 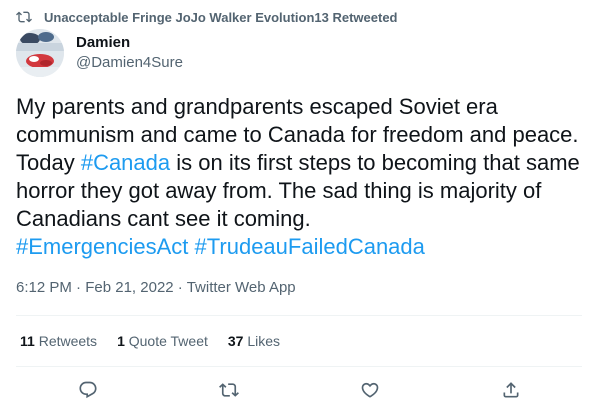 What do you see at coordinates (168, 341) in the screenshot?
I see `quote-tweets-label: Quote Tweet` at bounding box center [168, 341].